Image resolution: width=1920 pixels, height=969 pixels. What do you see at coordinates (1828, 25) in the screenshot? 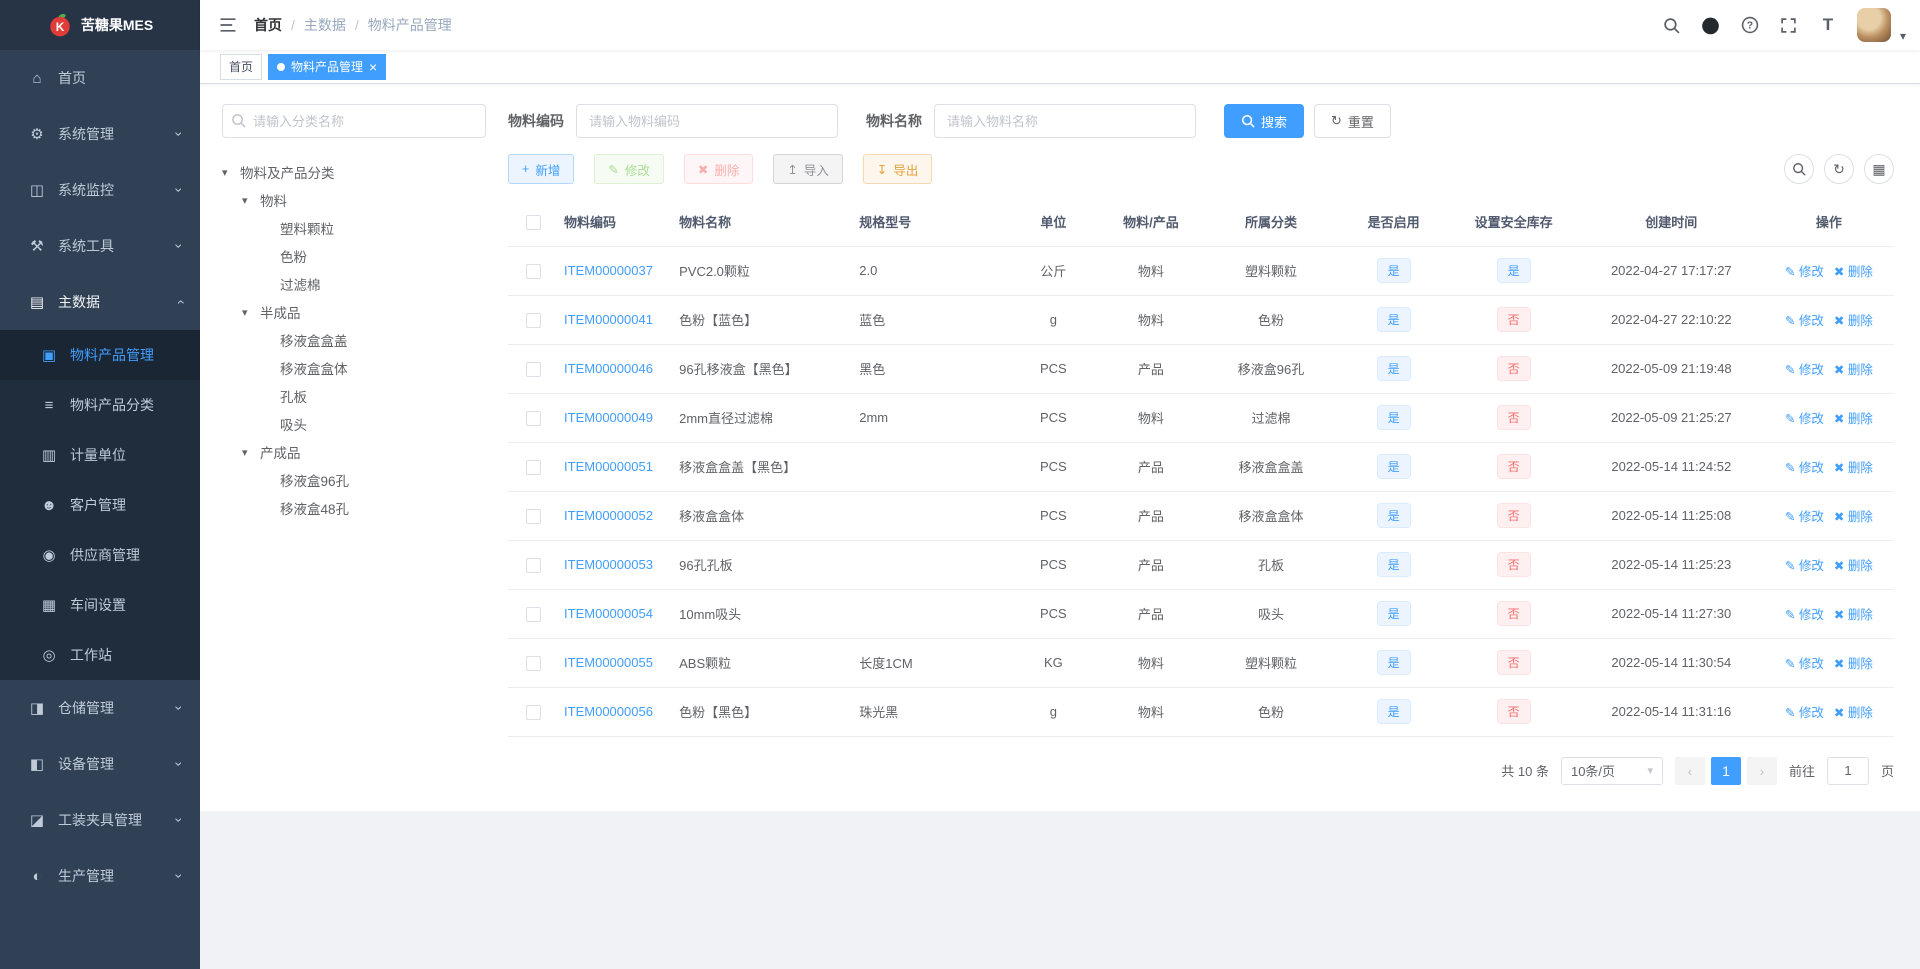
I see `font-size-icon: T` at bounding box center [1828, 25].